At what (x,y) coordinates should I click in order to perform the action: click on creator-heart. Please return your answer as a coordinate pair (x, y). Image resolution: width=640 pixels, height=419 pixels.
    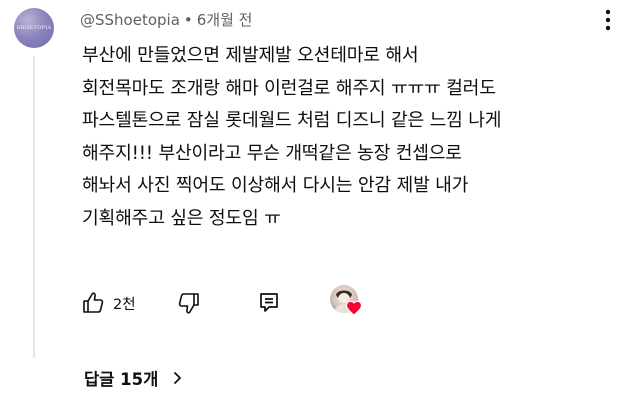
    Looking at the image, I should click on (347, 303).